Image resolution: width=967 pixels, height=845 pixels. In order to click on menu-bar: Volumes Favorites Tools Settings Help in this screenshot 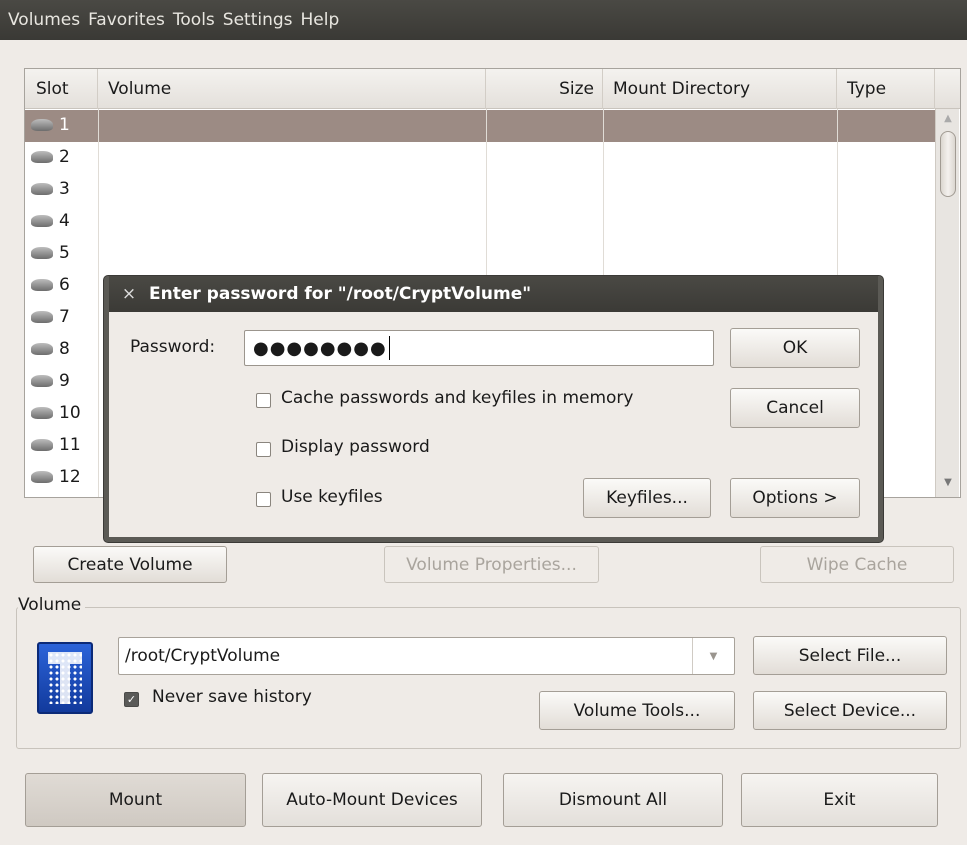, I will do `click(483, 20)`.